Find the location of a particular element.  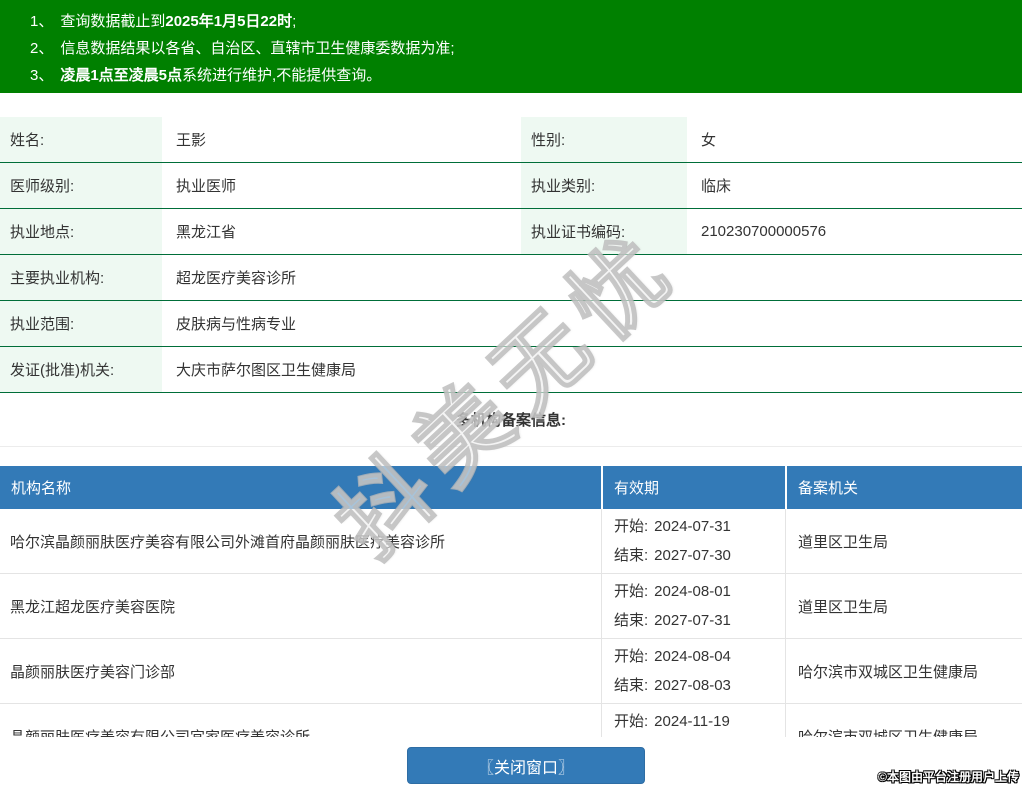

column-header-col-validity: 有效期 is located at coordinates (693, 487).